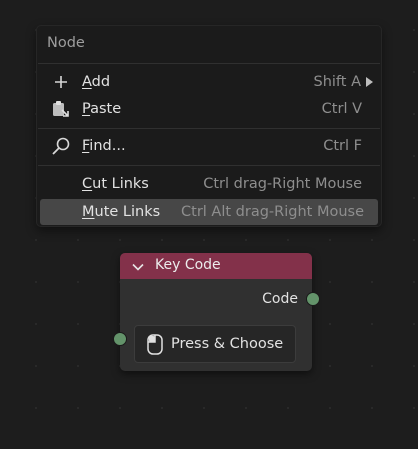 The width and height of the screenshot is (418, 449). Describe the element at coordinates (282, 184) in the screenshot. I see `shortcut-text: Ctrl drag-Right Mouse` at that location.